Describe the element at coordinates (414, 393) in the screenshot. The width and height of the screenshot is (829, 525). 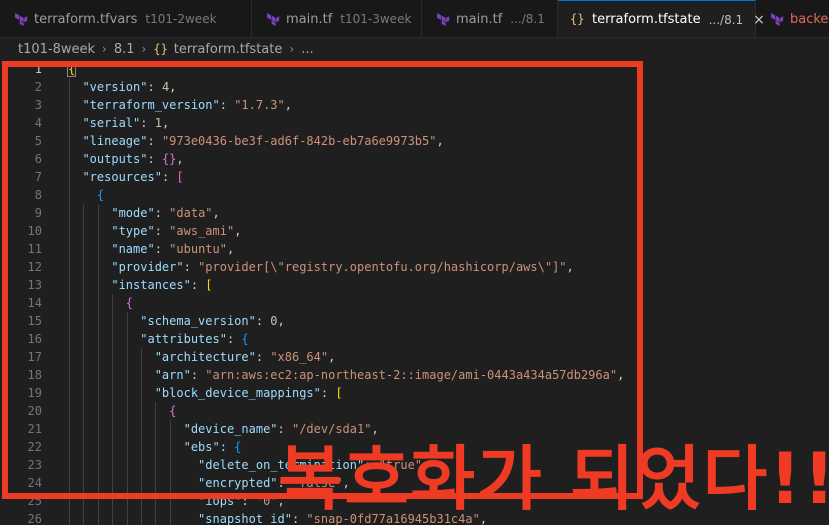
I see `code-line: 19 "block_device_mappings": [` at that location.